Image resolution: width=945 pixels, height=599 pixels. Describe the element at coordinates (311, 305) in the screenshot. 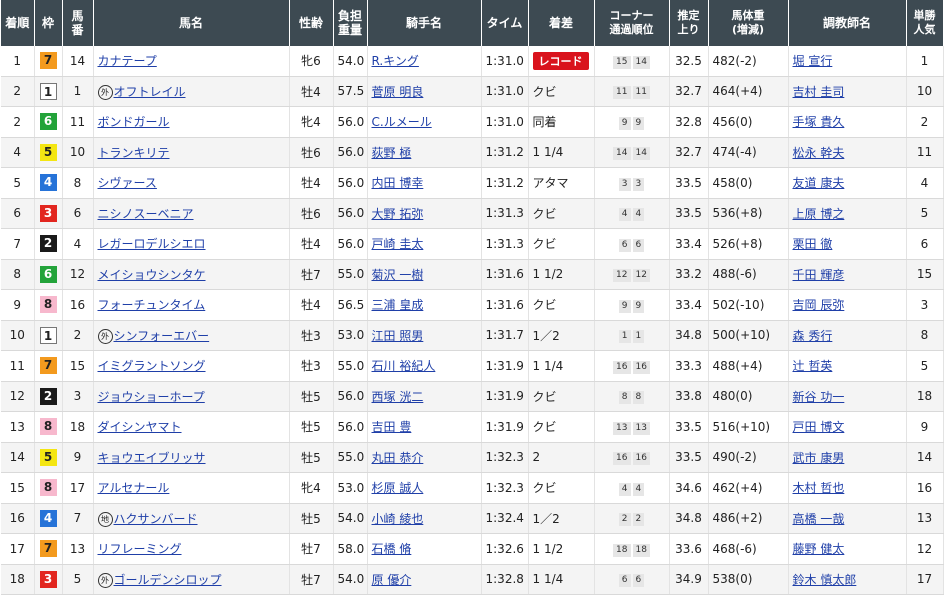

I see `sexage-cell: 牡4` at that location.